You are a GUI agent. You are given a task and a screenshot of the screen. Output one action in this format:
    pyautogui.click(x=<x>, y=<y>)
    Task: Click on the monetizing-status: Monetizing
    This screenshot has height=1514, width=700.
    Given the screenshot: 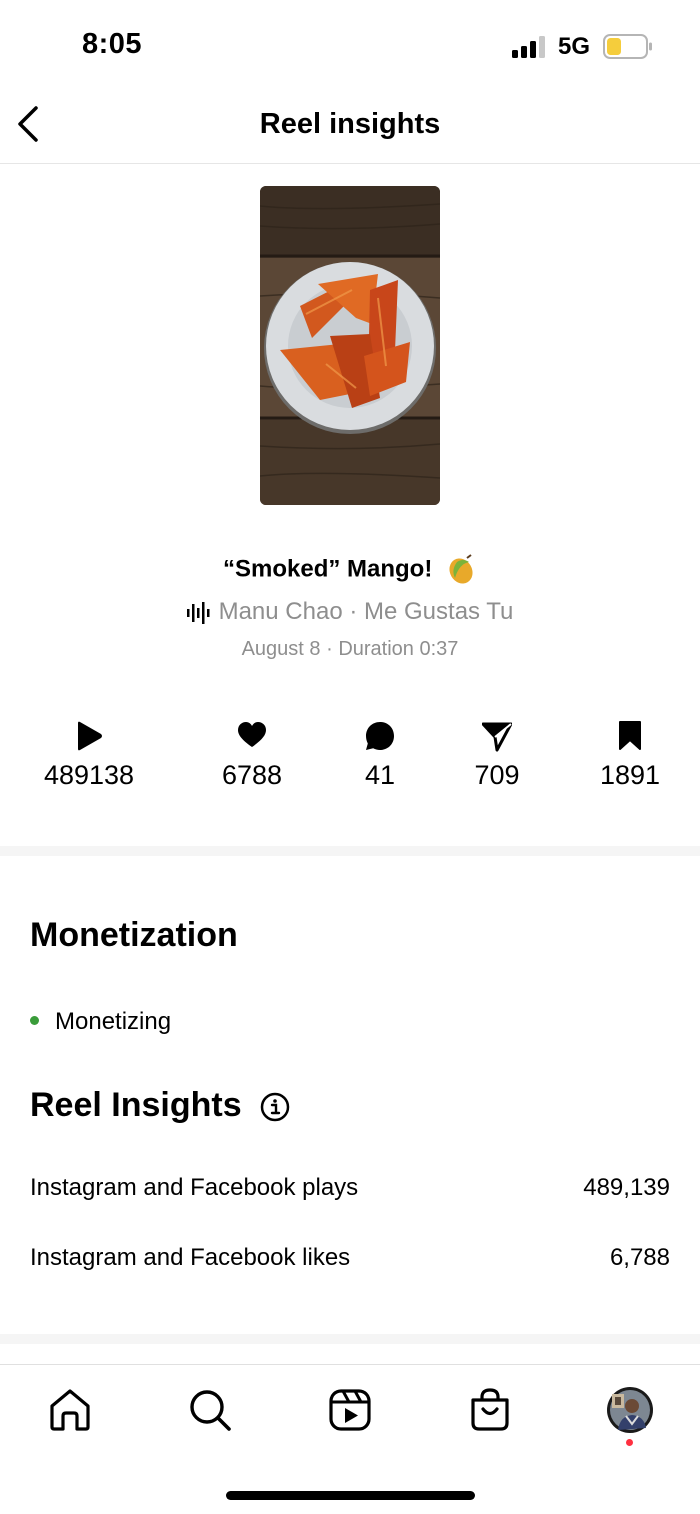 What is the action you would take?
    pyautogui.click(x=100, y=1022)
    